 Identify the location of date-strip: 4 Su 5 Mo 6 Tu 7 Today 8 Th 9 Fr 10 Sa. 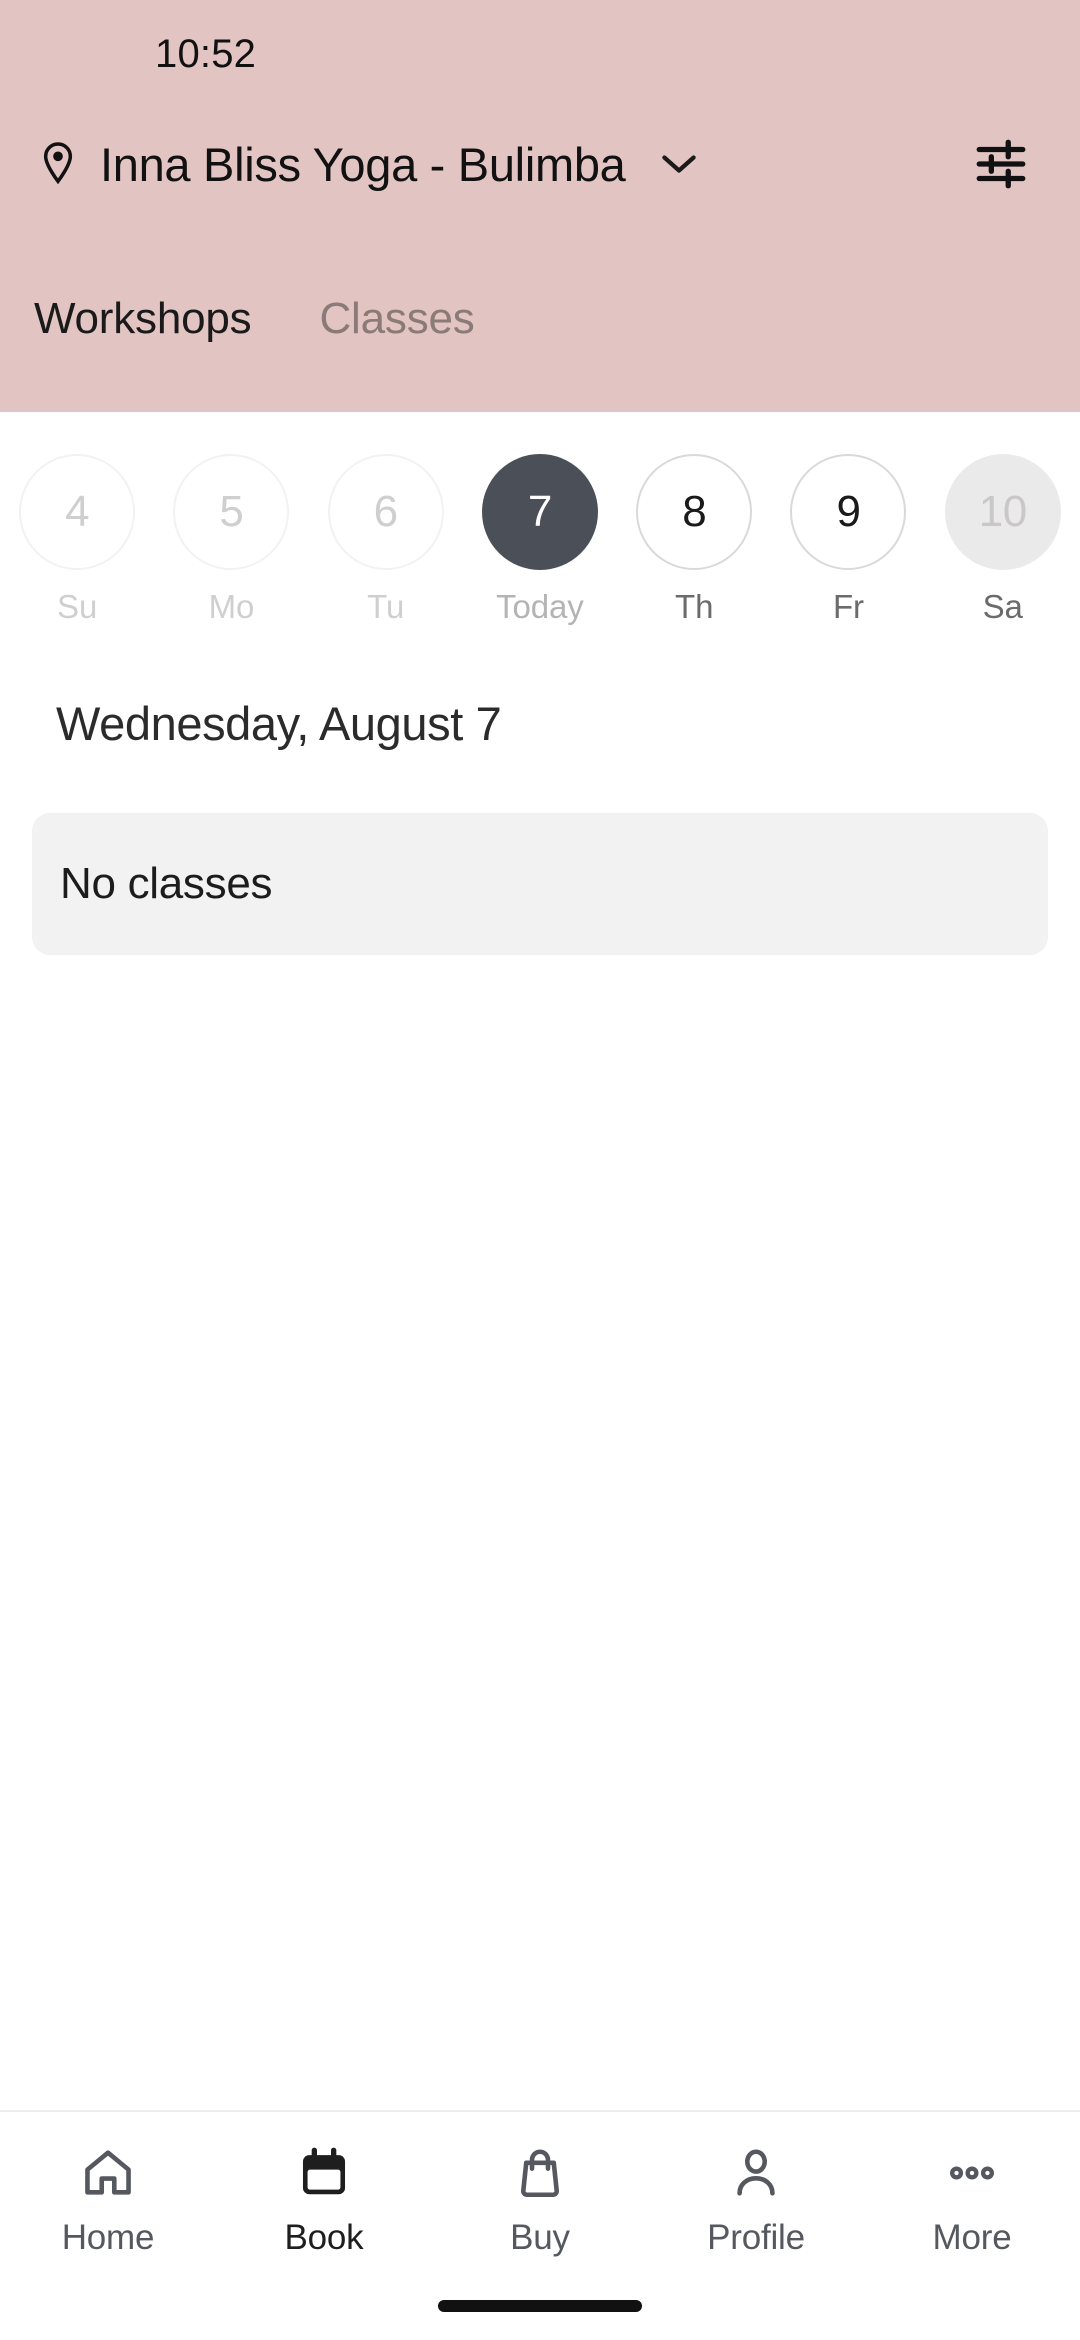
(540, 533).